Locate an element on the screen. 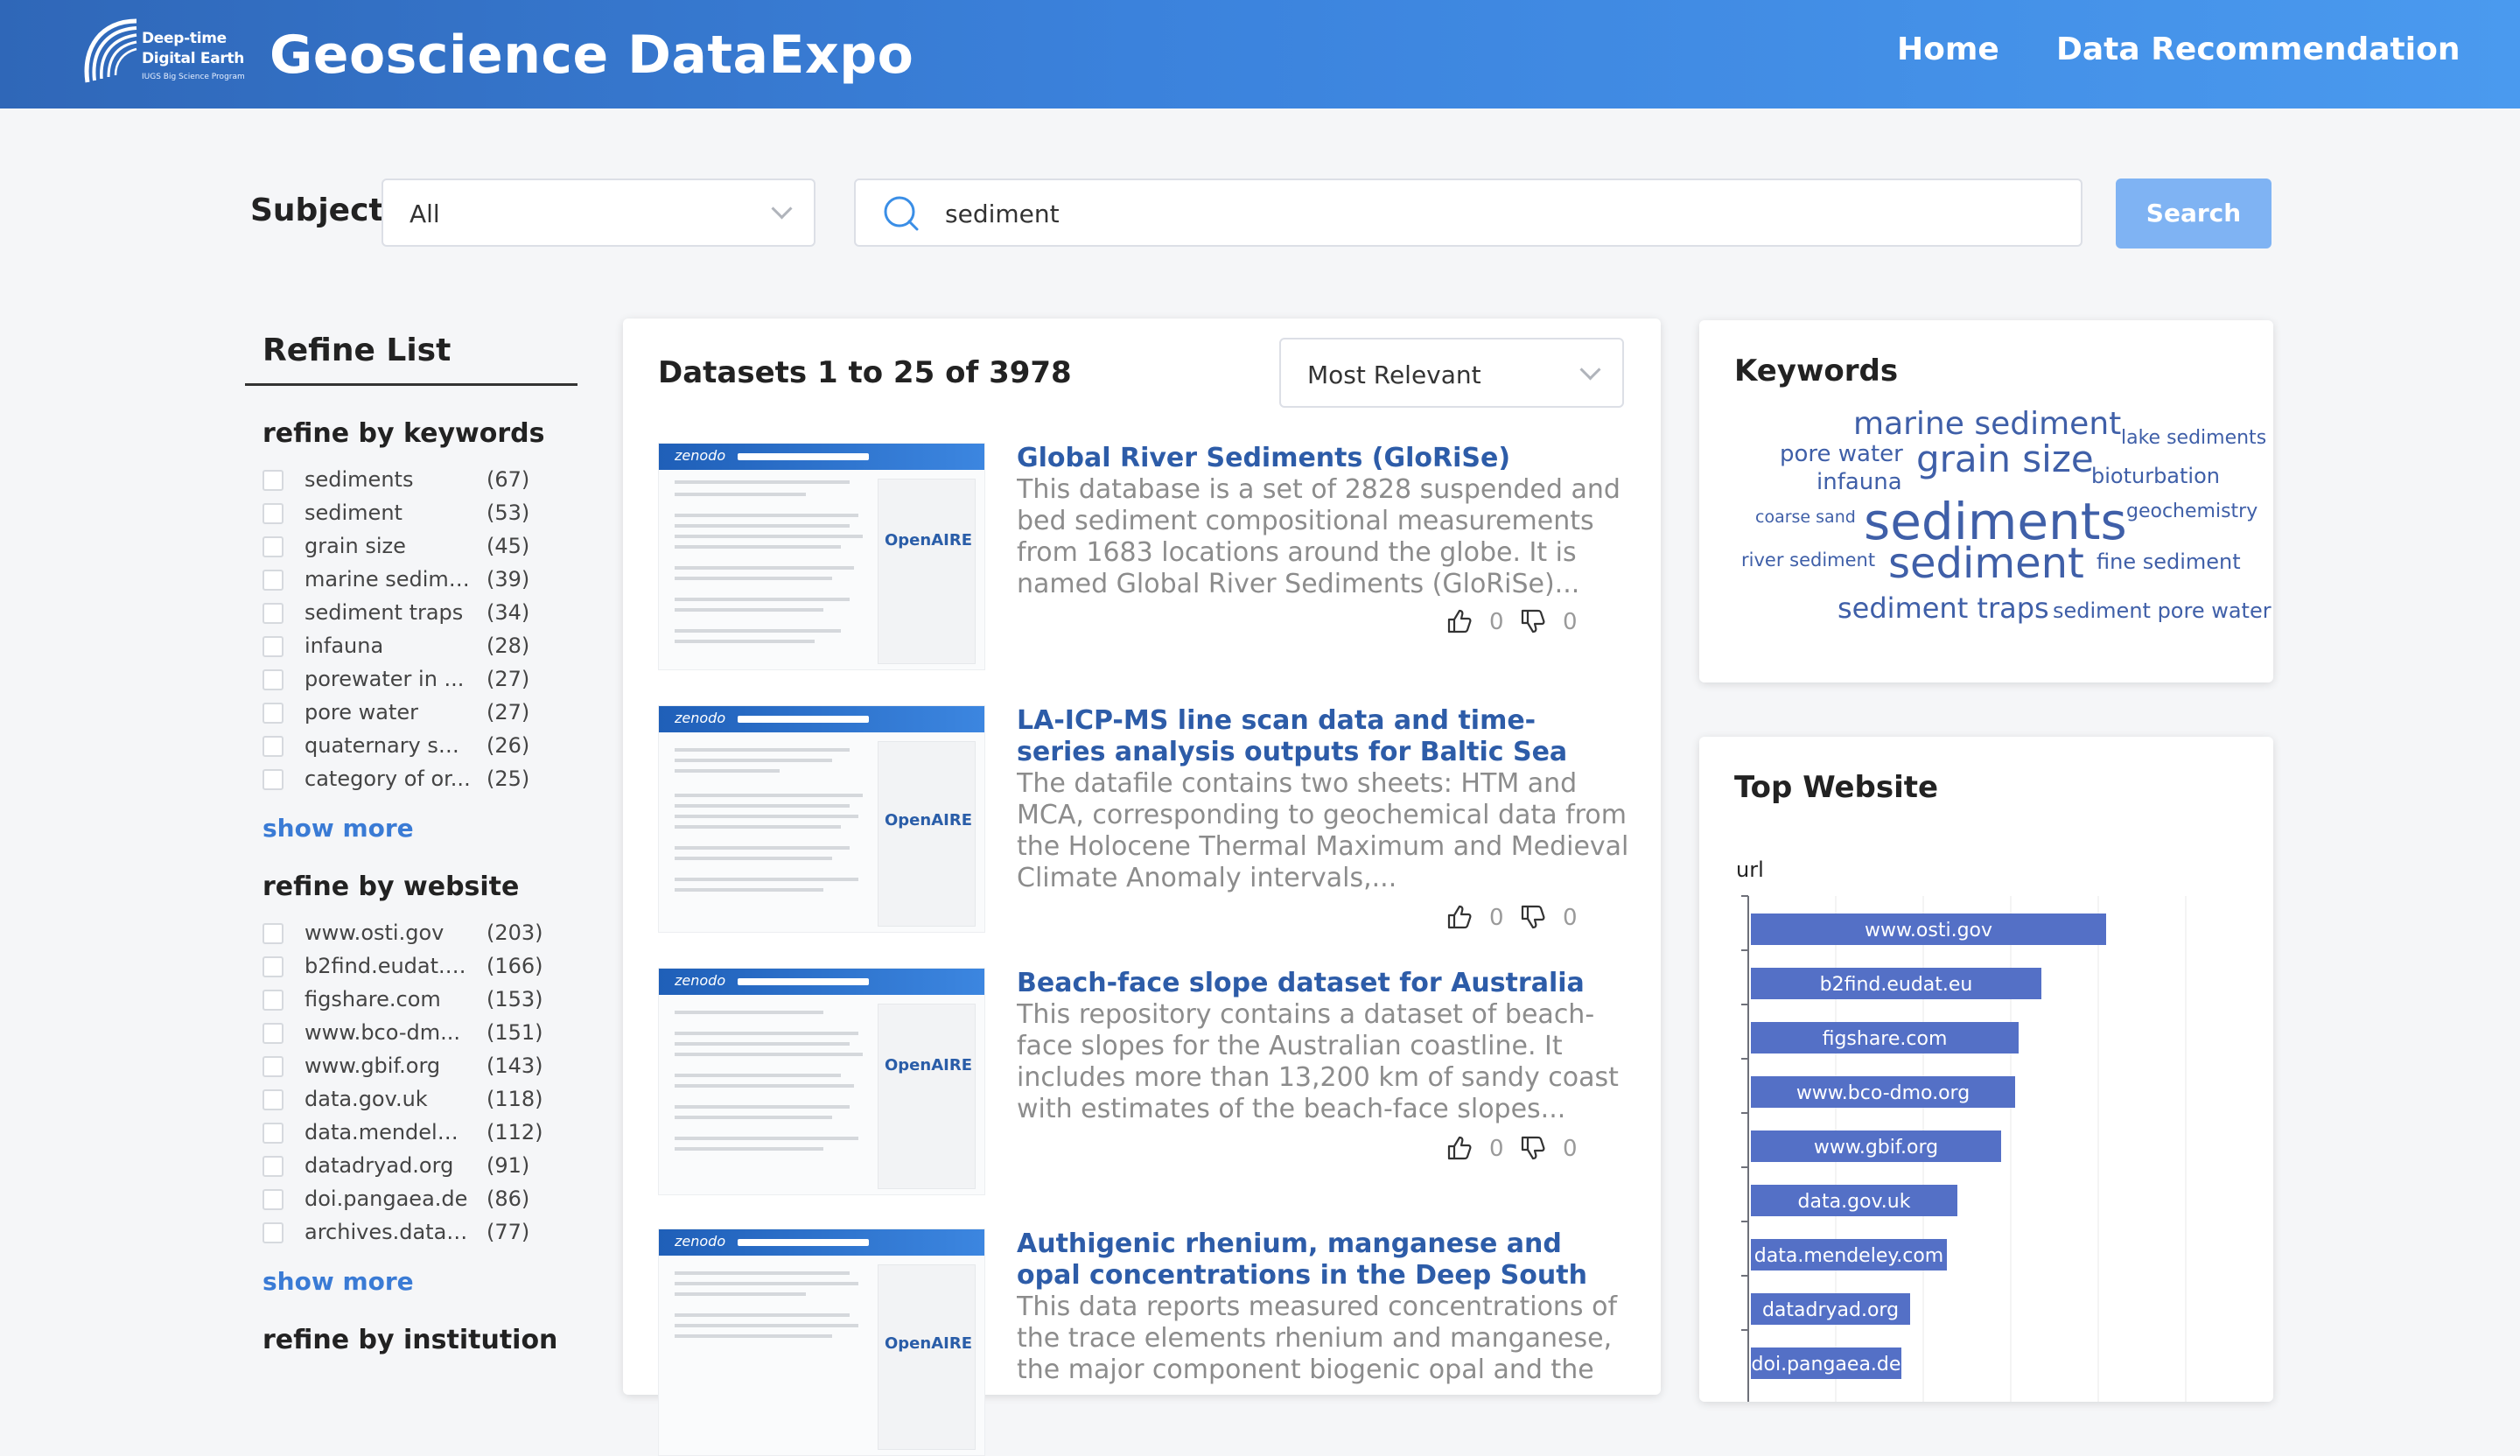  chart-bar-label: b2find.eudat.eu is located at coordinates (1896, 985).